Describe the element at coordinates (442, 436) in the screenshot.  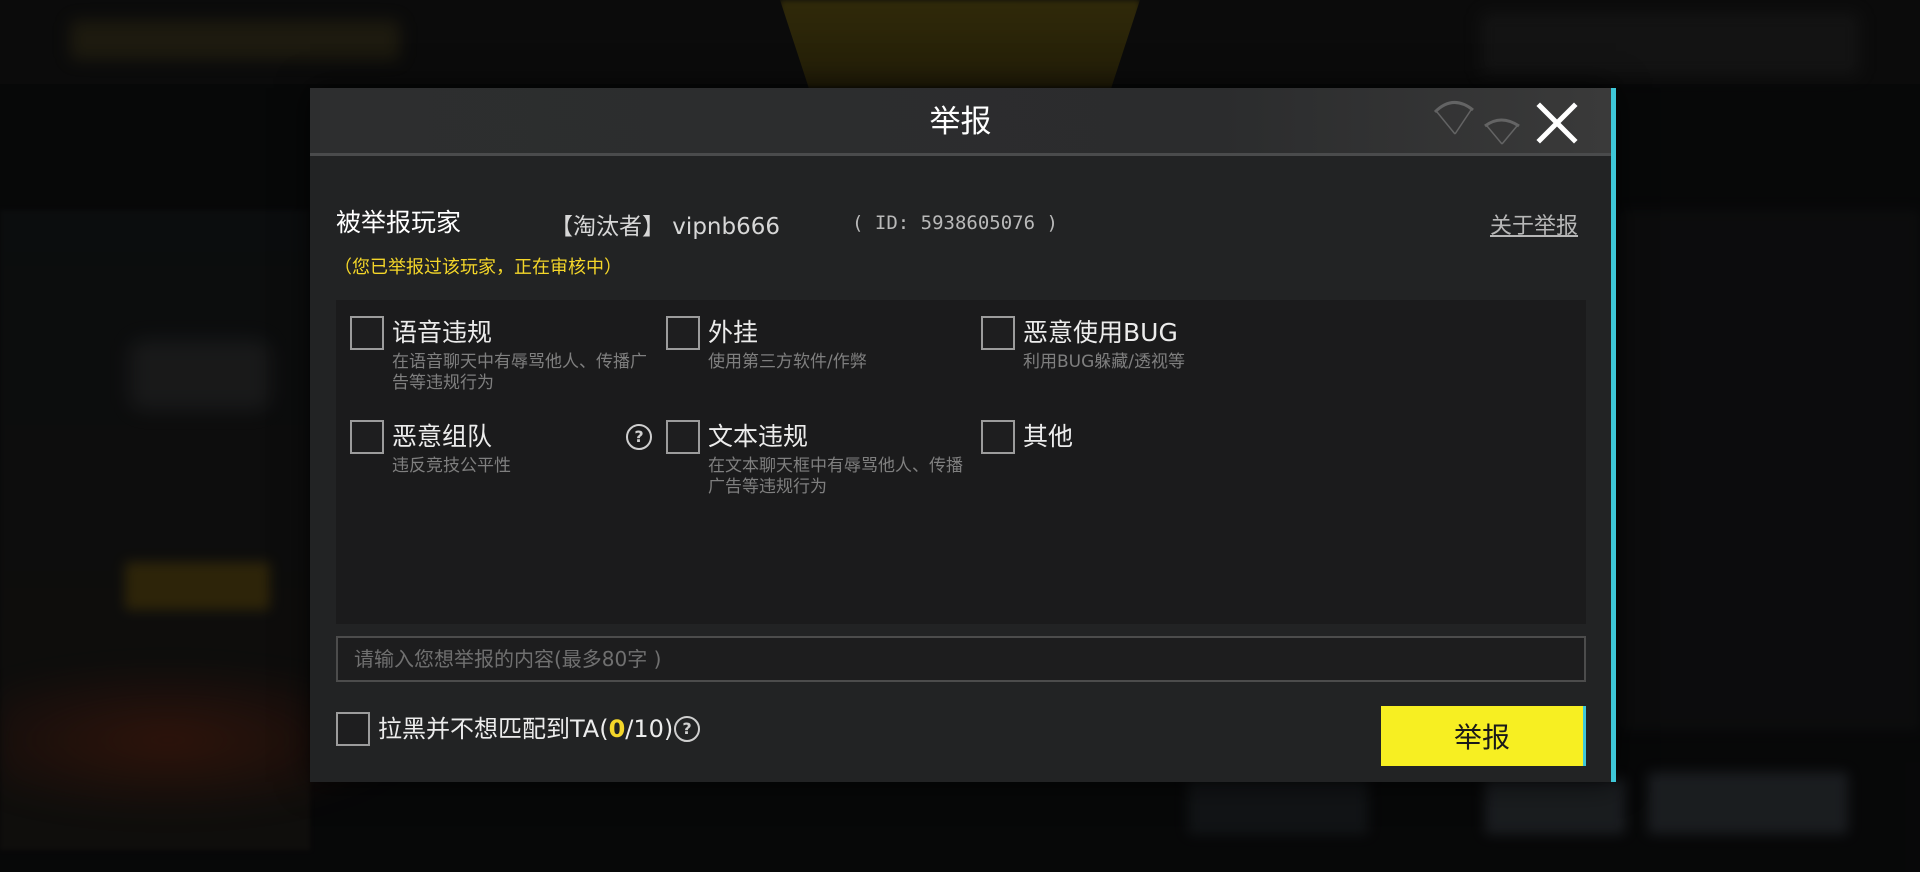
I see `reason-label: 恶意组队` at that location.